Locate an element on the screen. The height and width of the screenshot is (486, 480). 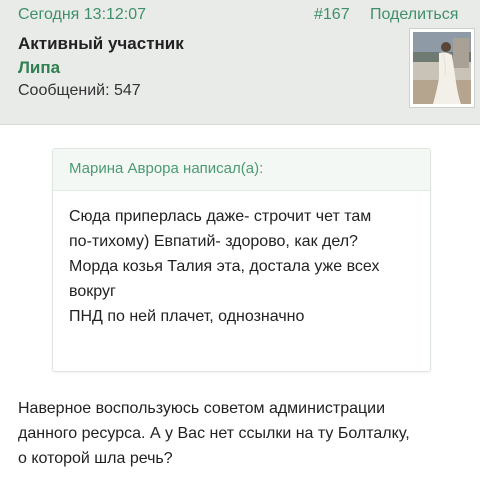
author-post-count: Сообщений: 547 is located at coordinates (79, 90).